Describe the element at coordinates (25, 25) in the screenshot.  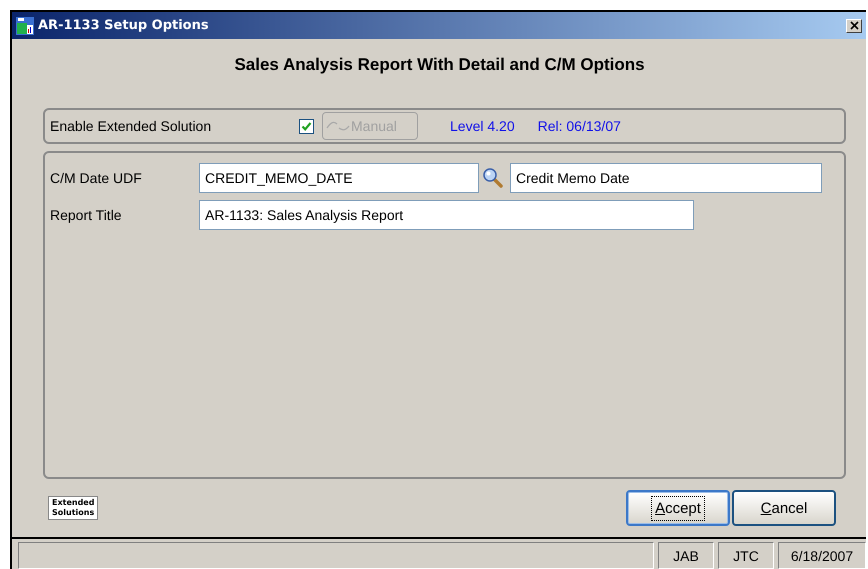
I see `app-icon` at that location.